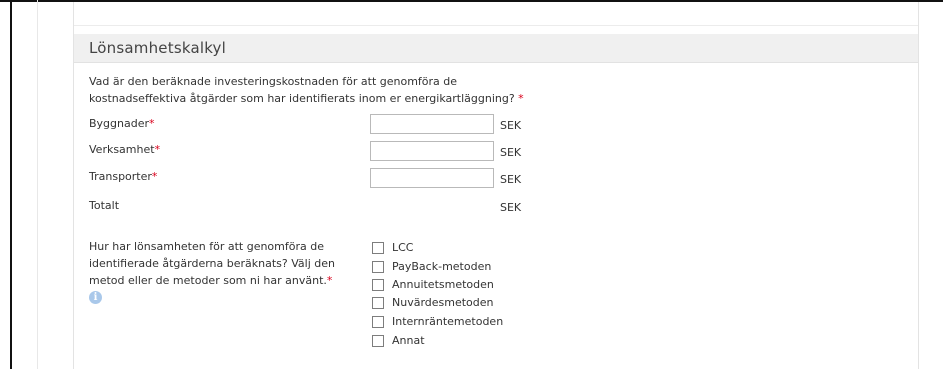 Image resolution: width=943 pixels, height=369 pixels. What do you see at coordinates (511, 125) in the screenshot?
I see `byggnader-unit: SEK` at bounding box center [511, 125].